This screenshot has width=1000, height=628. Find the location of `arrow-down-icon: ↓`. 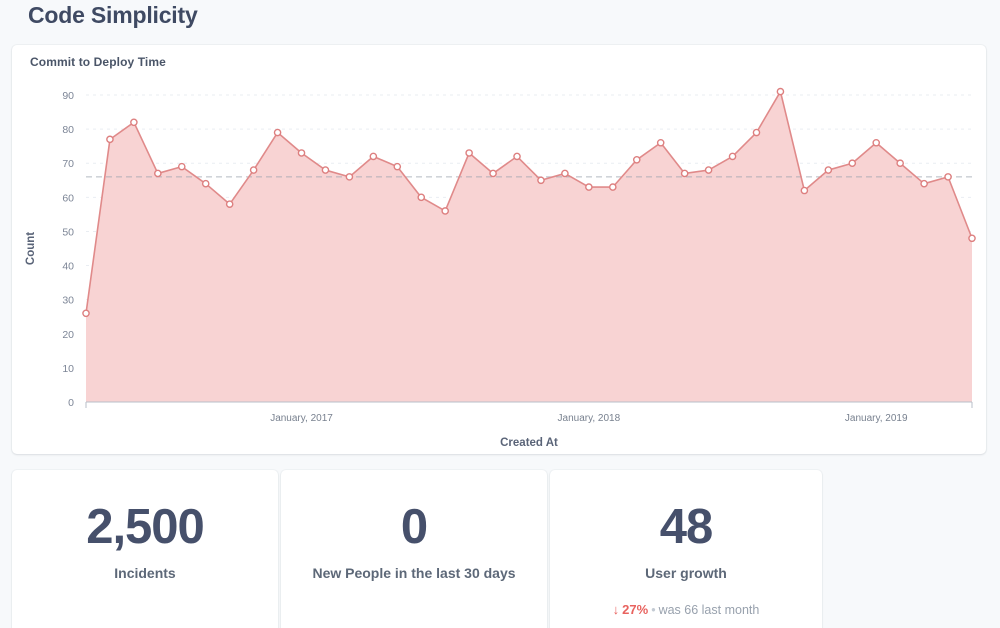

arrow-down-icon: ↓ is located at coordinates (616, 610).